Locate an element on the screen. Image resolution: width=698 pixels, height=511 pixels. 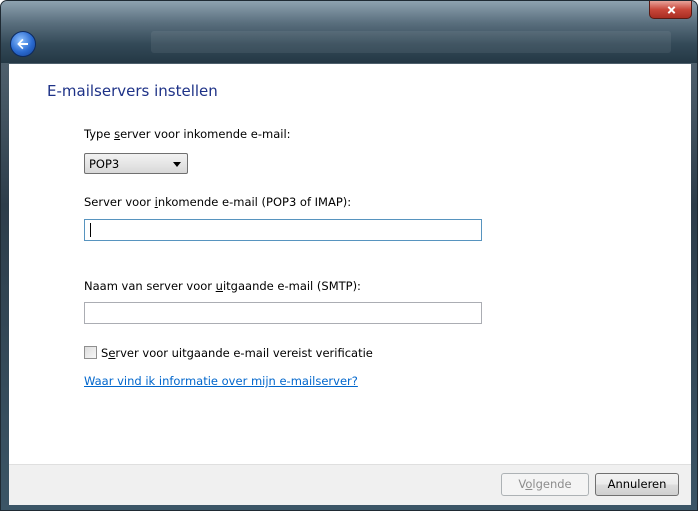
cancel-button: Annuleren is located at coordinates (637, 484).